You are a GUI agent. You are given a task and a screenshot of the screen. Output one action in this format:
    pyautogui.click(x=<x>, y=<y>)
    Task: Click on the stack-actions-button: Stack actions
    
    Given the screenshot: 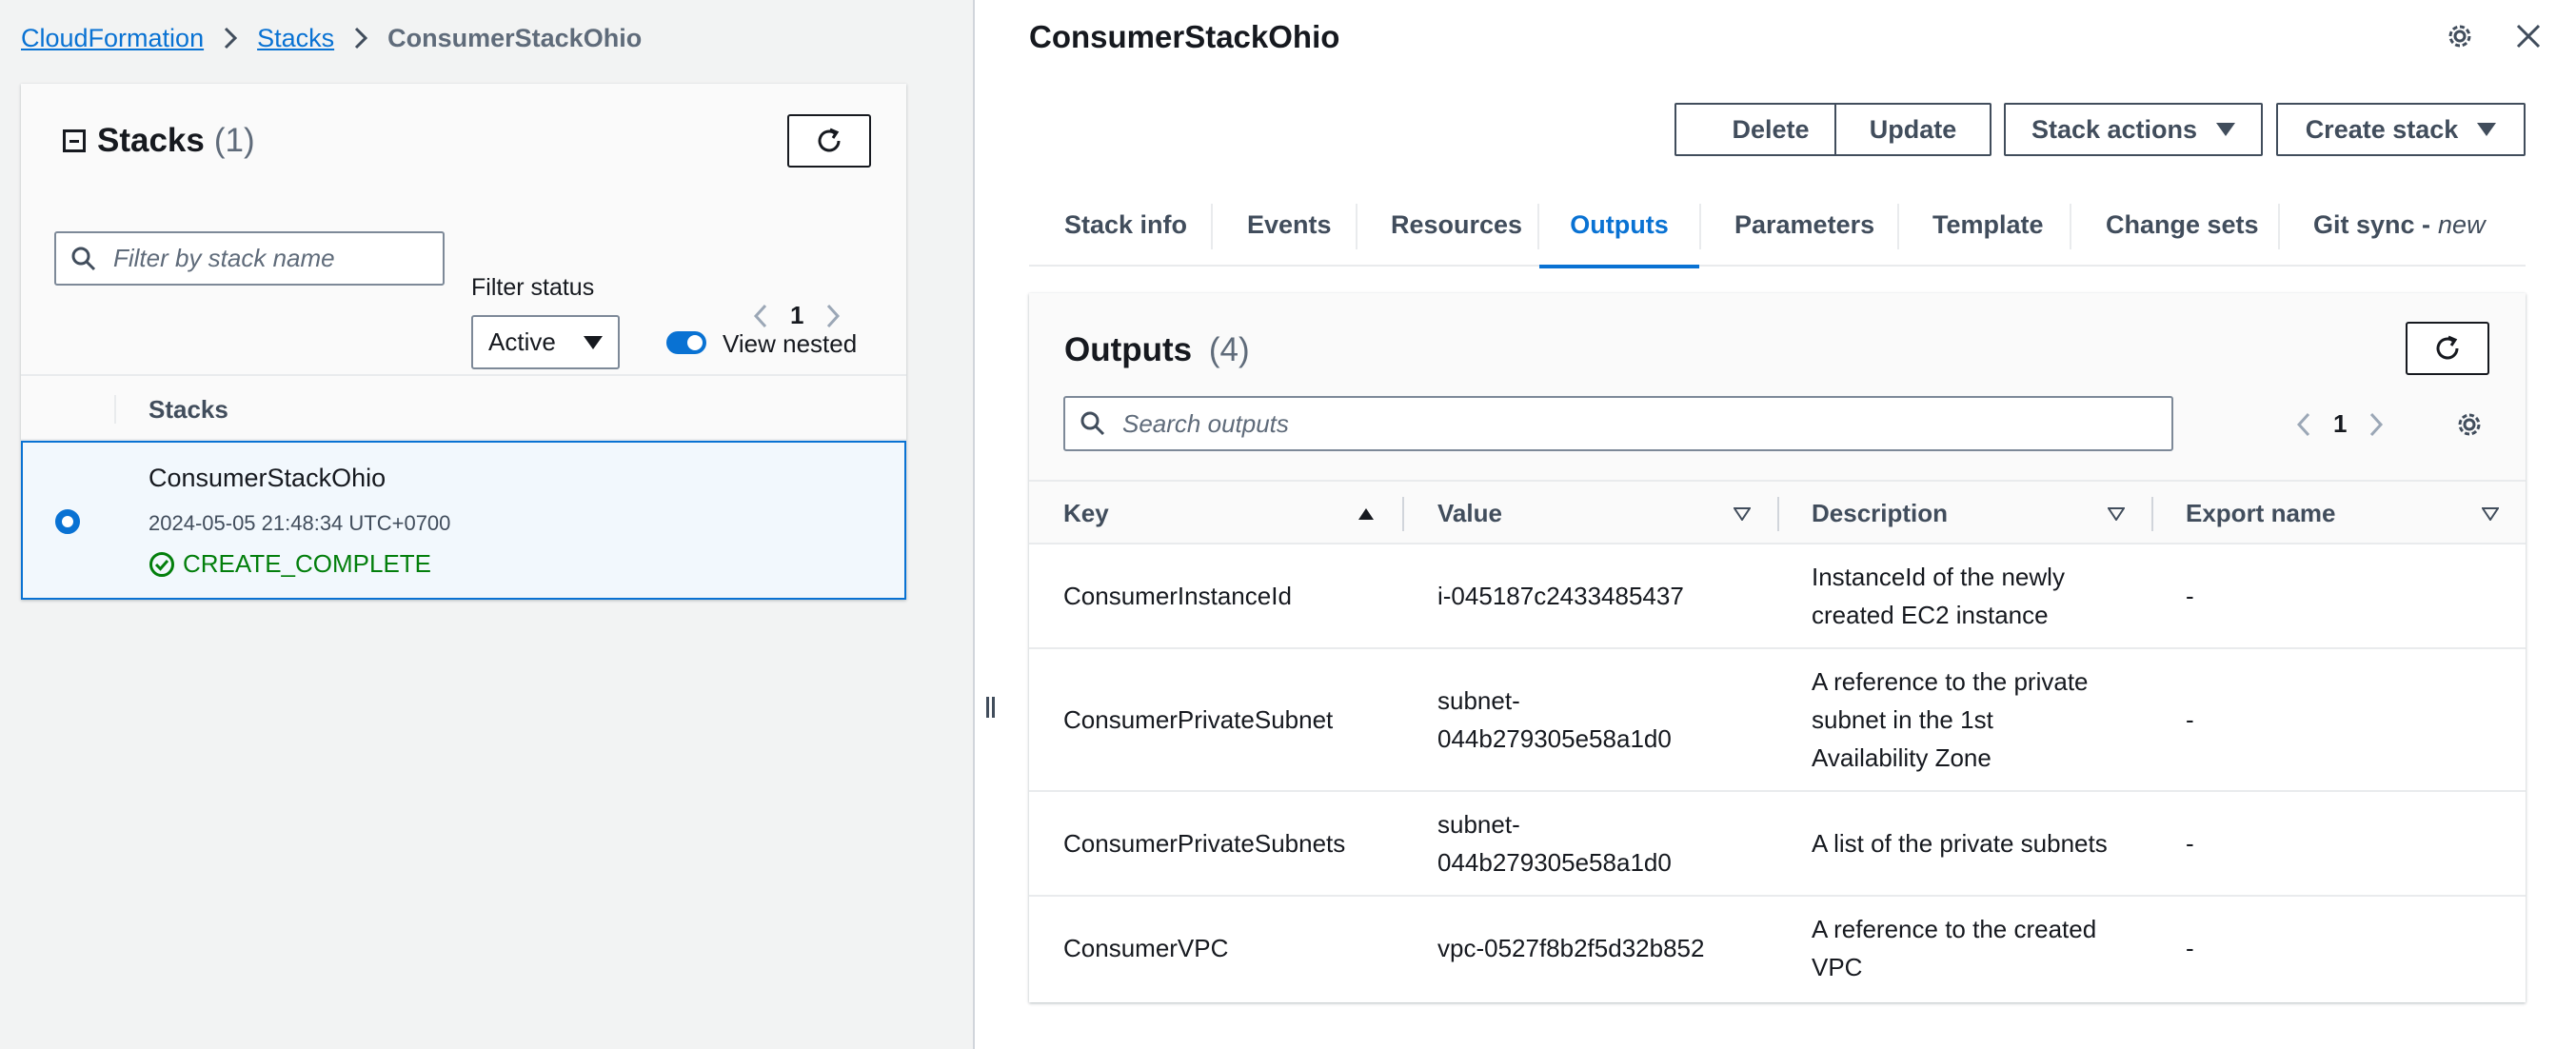 What is the action you would take?
    pyautogui.click(x=2133, y=129)
    